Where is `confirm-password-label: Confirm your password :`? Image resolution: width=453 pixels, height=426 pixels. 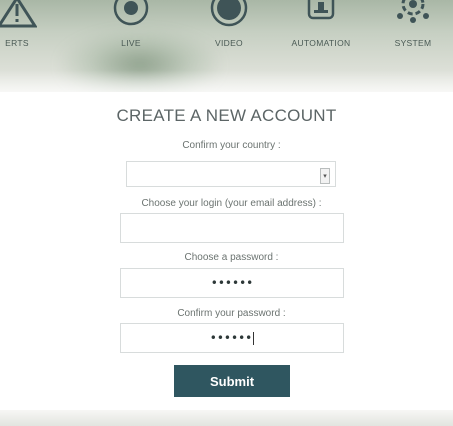 confirm-password-label: Confirm your password : is located at coordinates (231, 313).